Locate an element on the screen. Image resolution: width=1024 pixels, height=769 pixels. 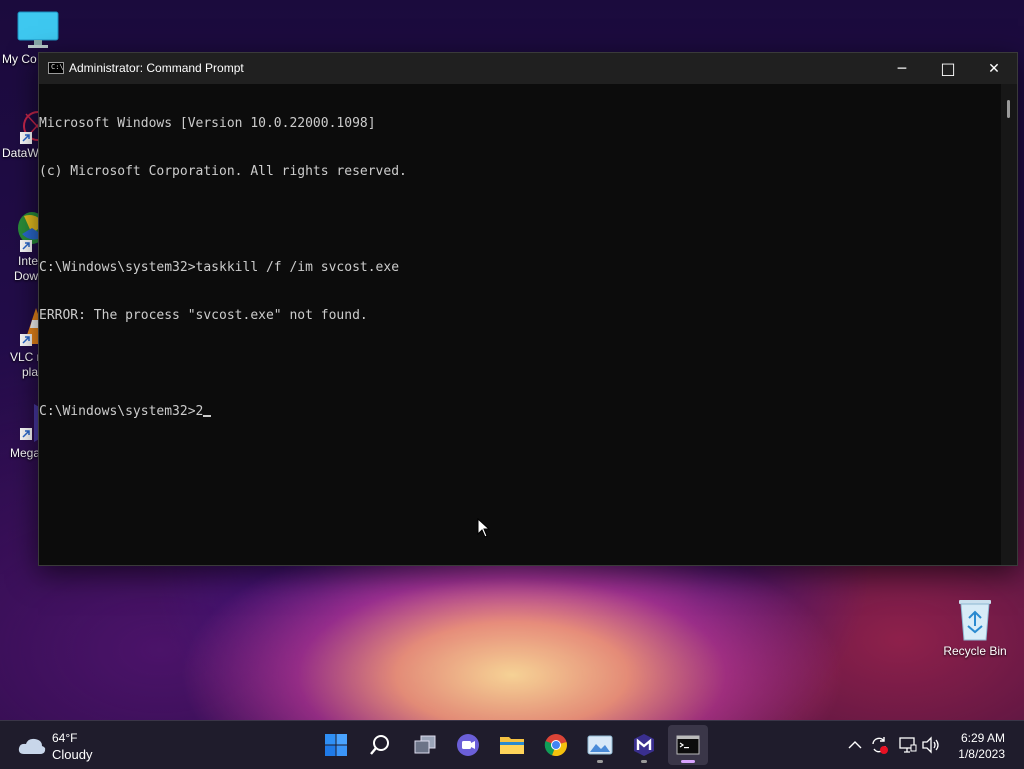
malwarebytes-button is located at coordinates (644, 745).